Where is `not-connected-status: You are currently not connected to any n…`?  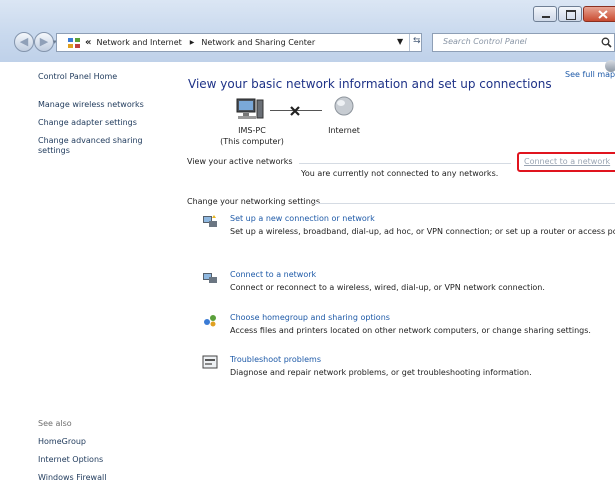
not-connected-status: You are currently not connected to any n… is located at coordinates (400, 173).